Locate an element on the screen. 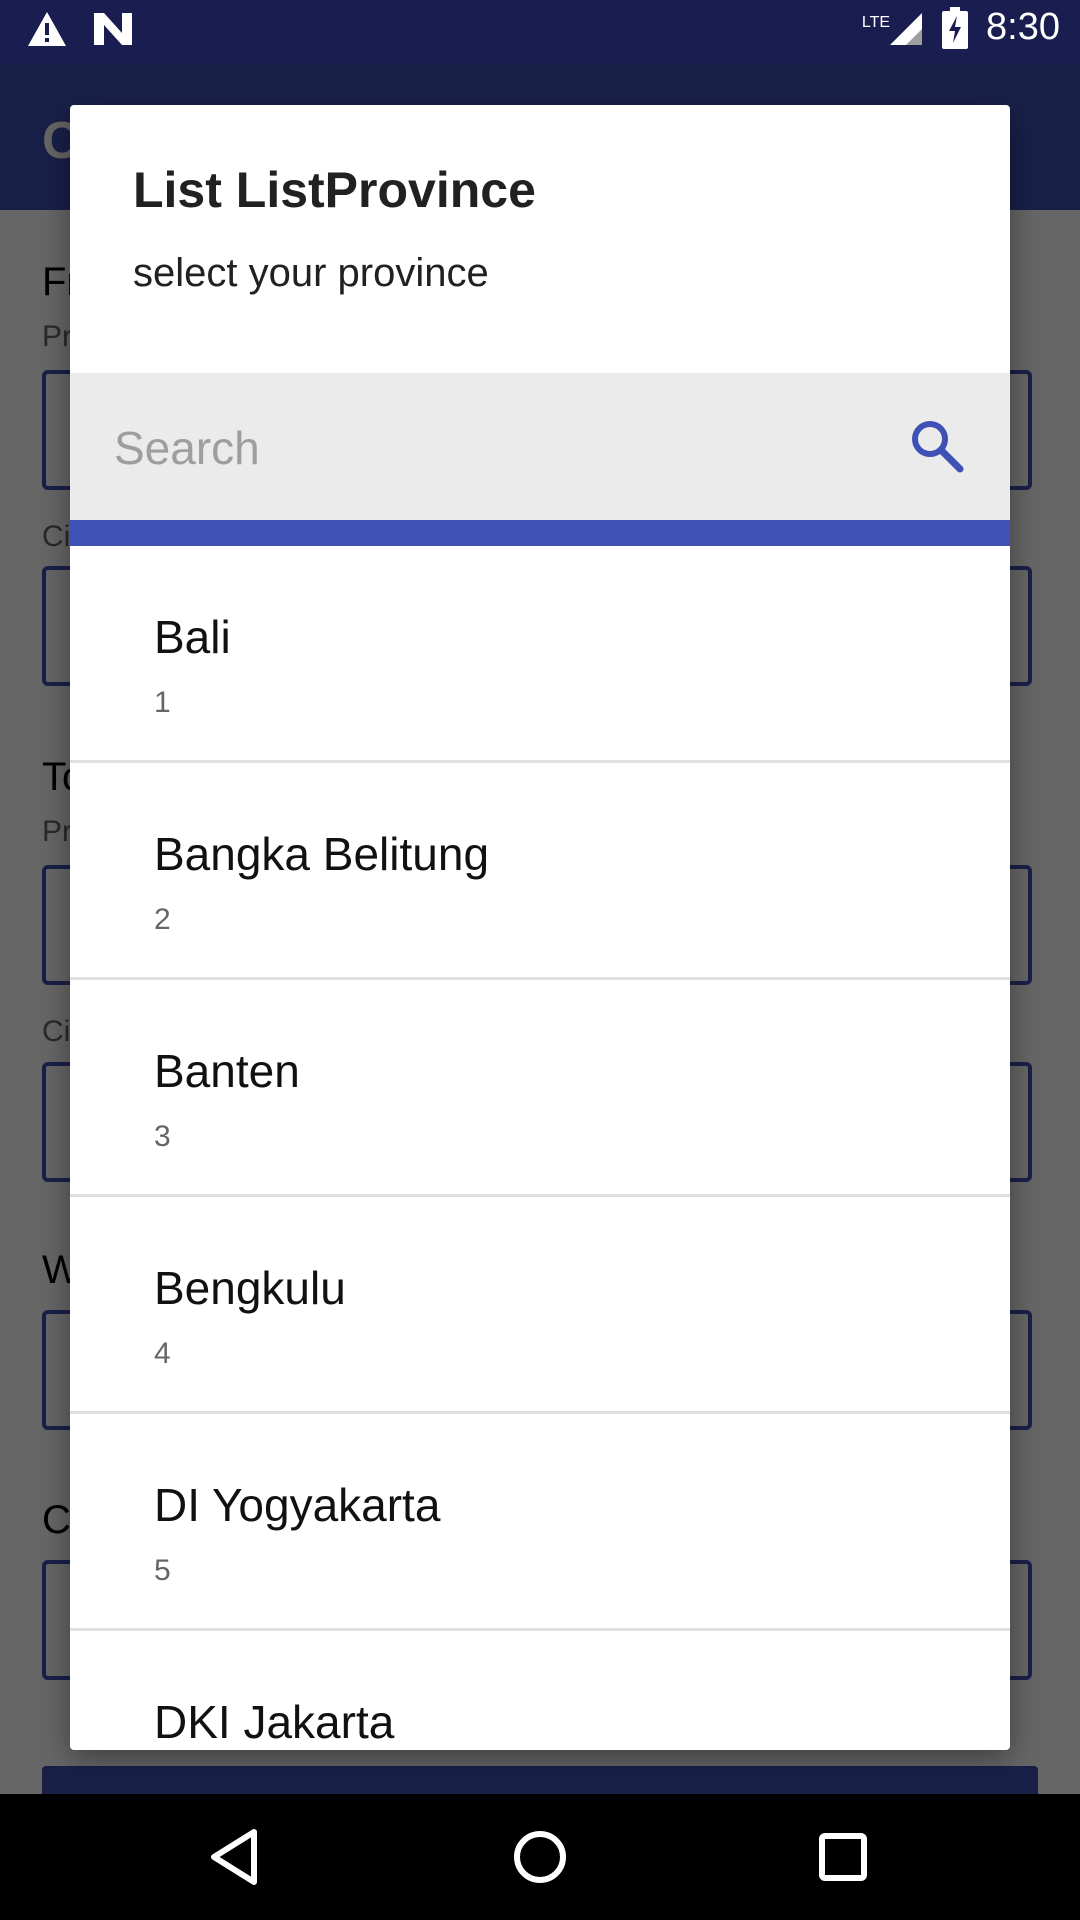 This screenshot has height=1920, width=1080. dialog-subtitle: select your province is located at coordinates (311, 273).